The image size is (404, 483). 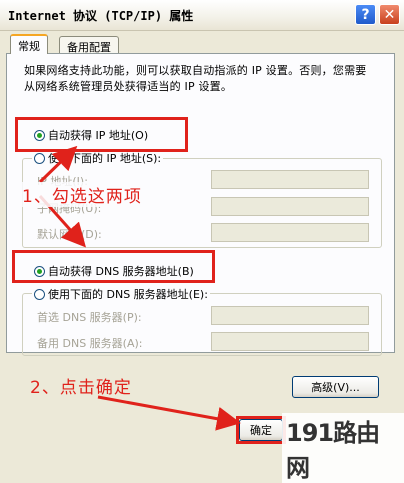 I want to click on tab-general-label: 常规, so click(x=29, y=46).